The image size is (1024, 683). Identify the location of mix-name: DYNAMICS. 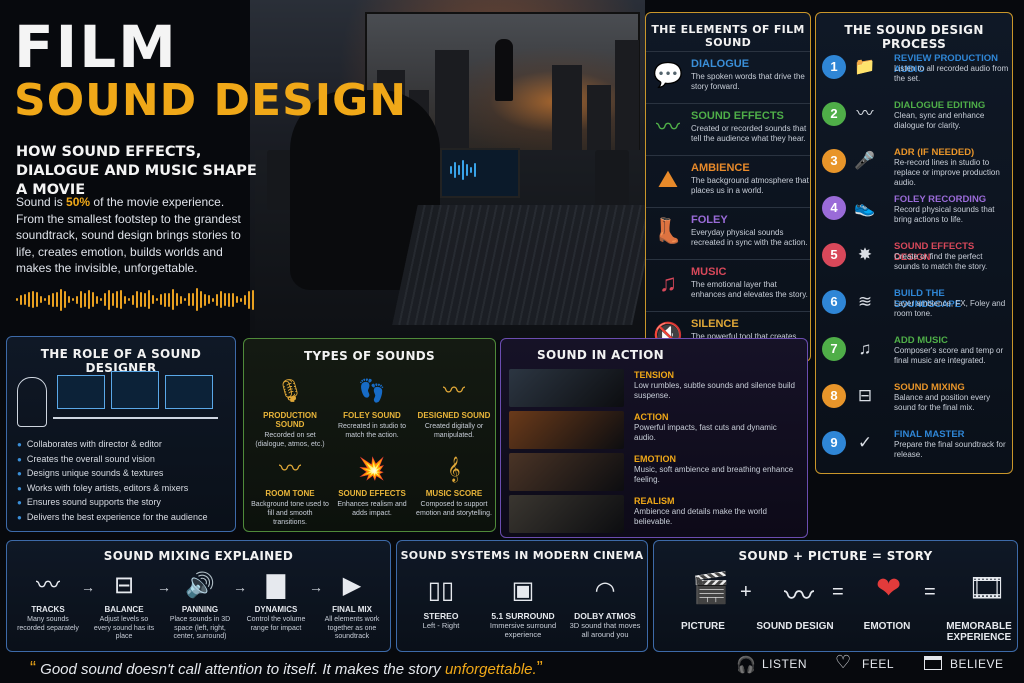
(276, 609).